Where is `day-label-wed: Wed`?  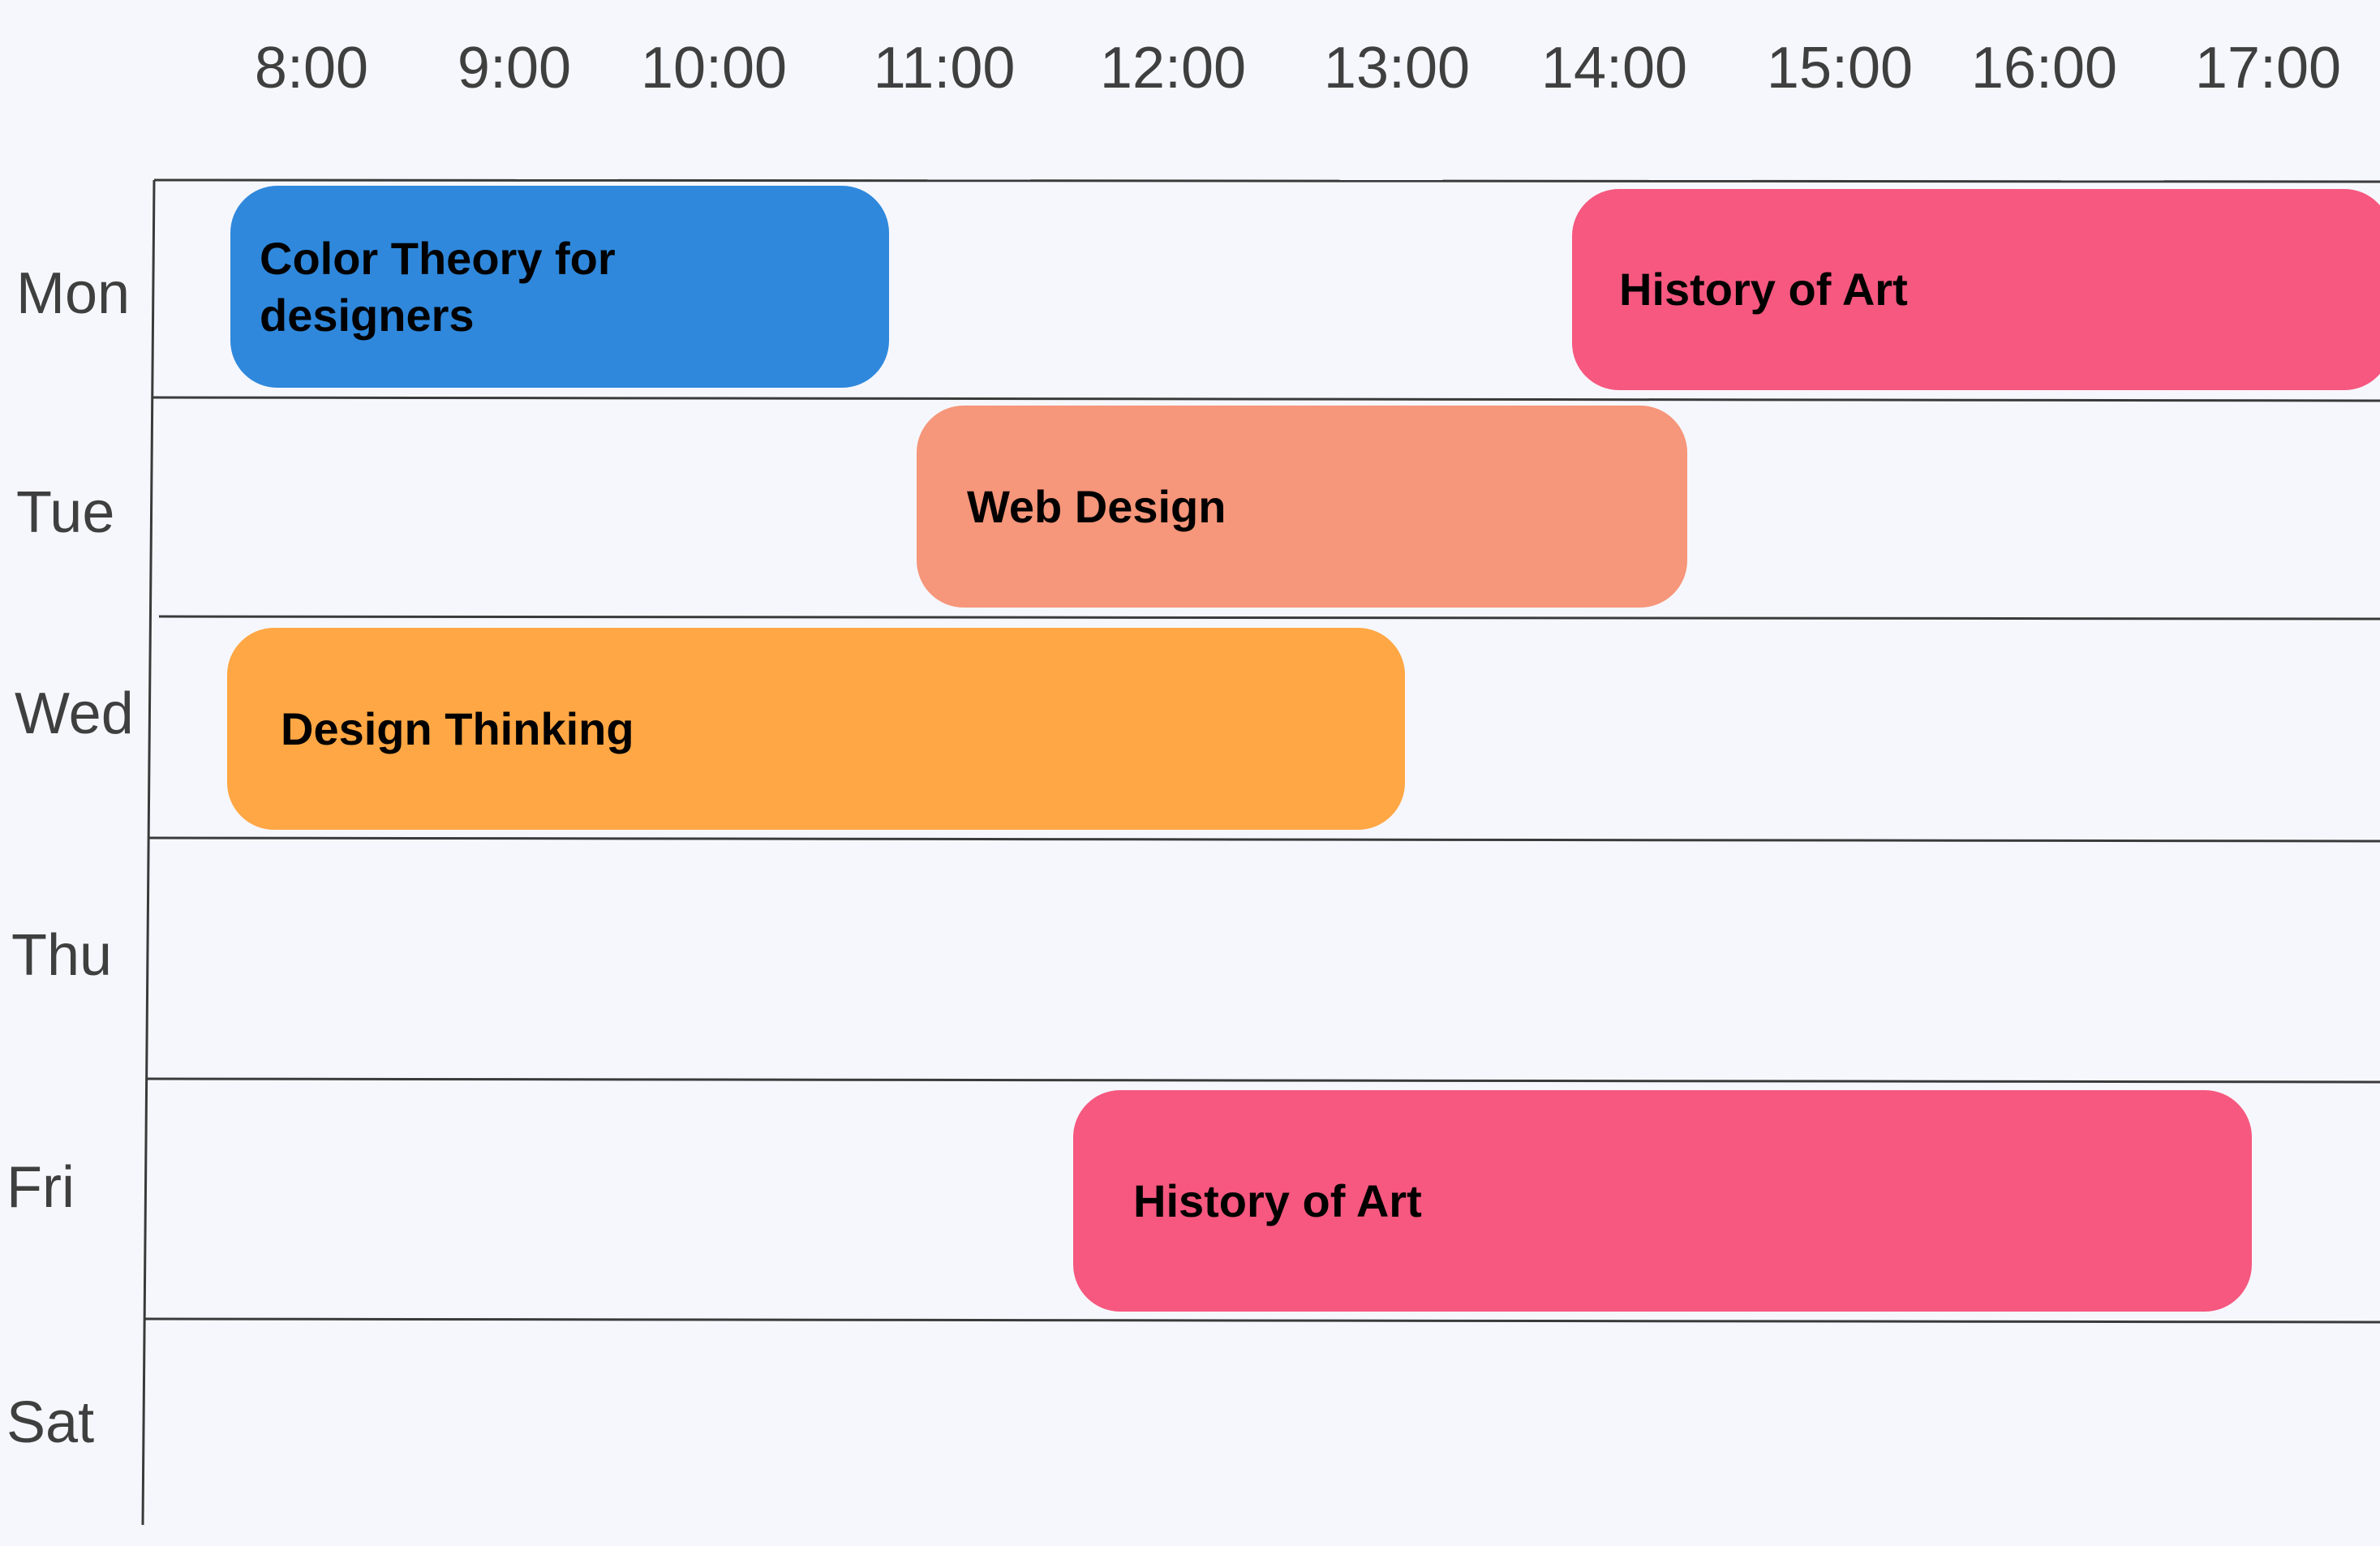
day-label-wed: Wed is located at coordinates (74, 713).